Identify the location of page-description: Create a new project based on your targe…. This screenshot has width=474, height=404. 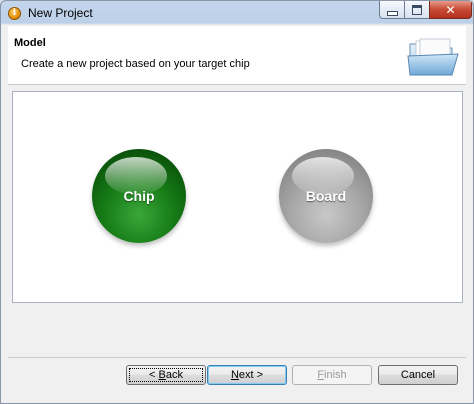
(135, 64).